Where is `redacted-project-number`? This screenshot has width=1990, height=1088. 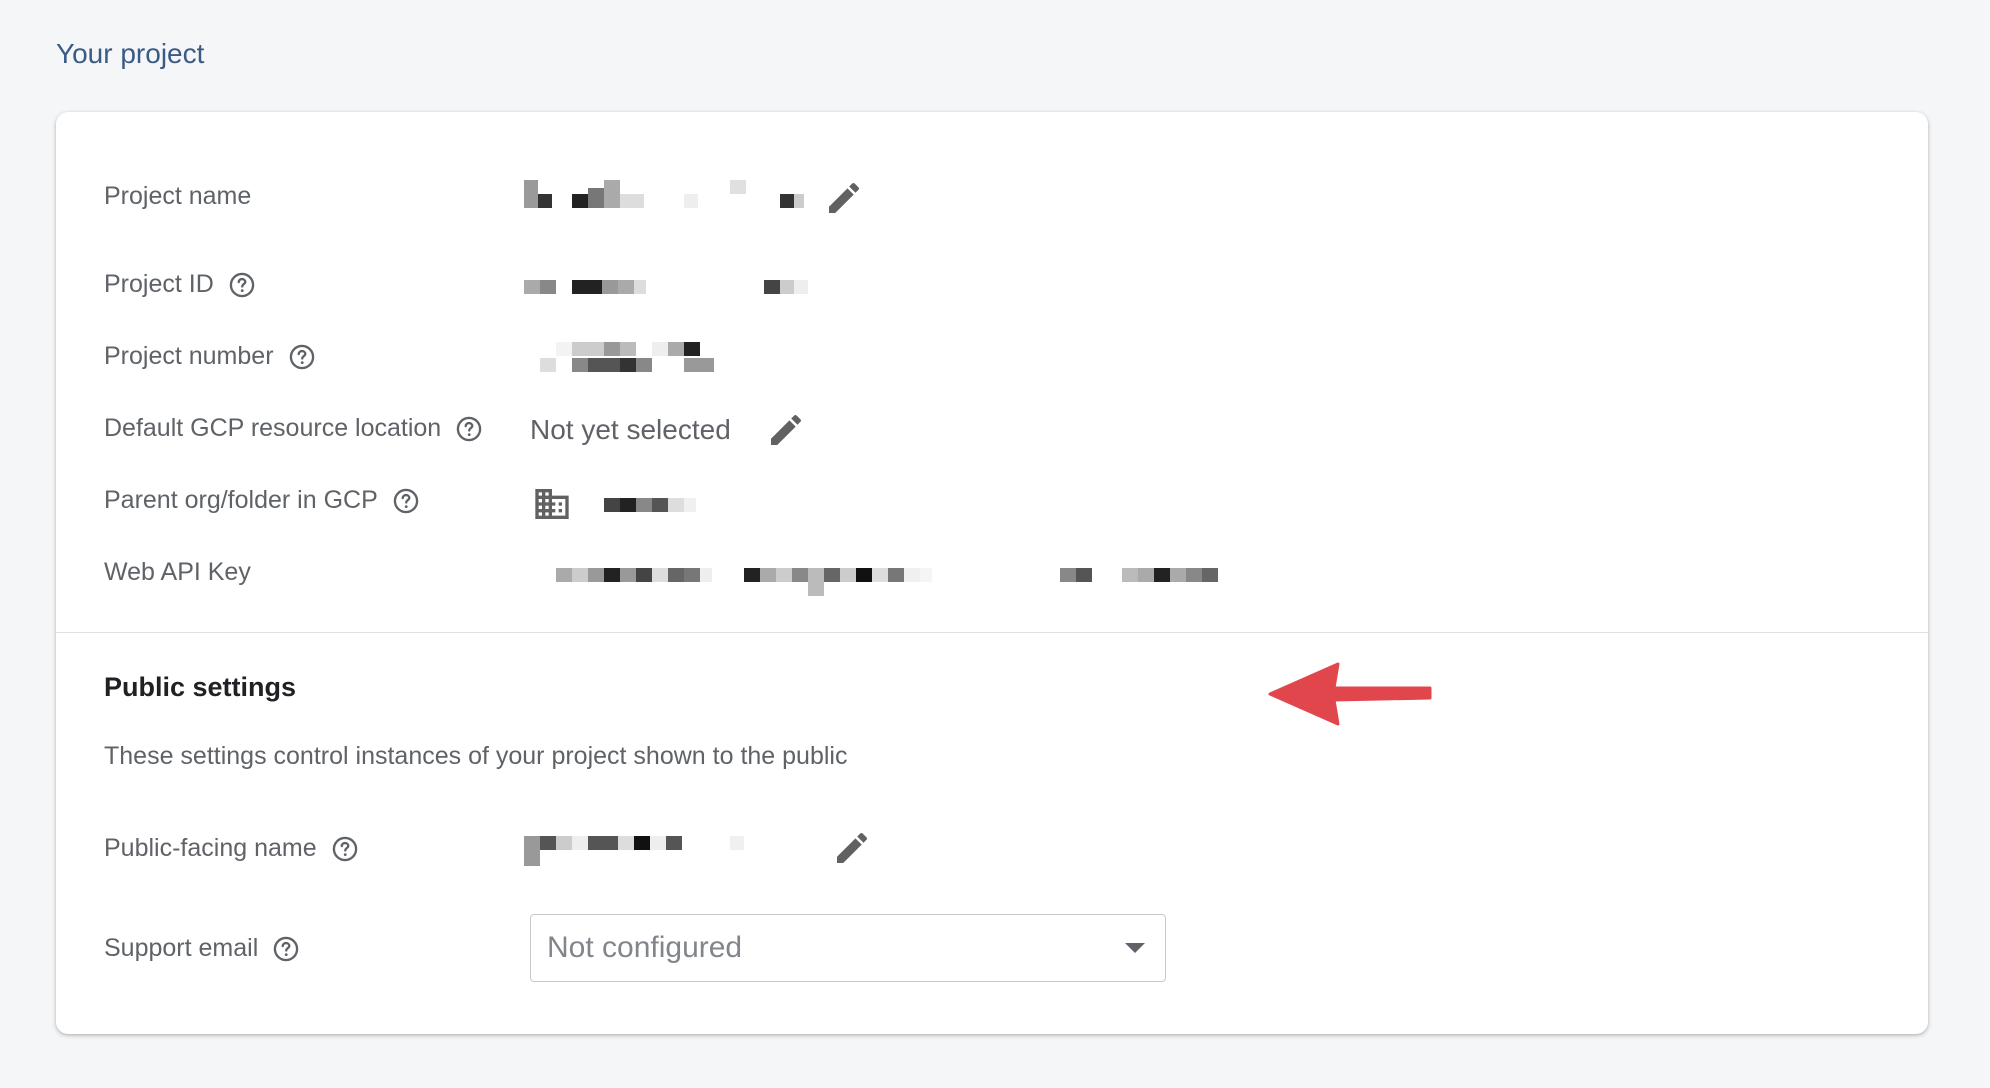
redacted-project-number is located at coordinates (627, 357).